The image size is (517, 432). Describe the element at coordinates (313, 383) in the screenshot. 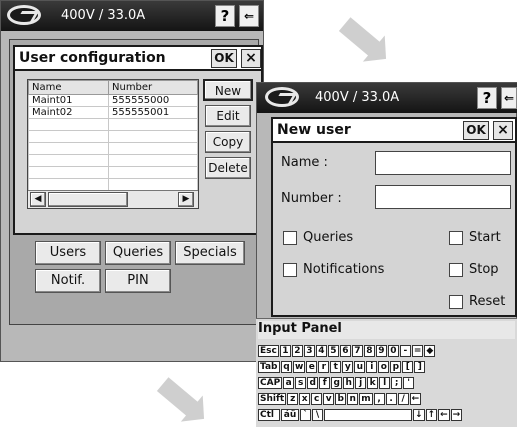

I see `key-d: d` at that location.